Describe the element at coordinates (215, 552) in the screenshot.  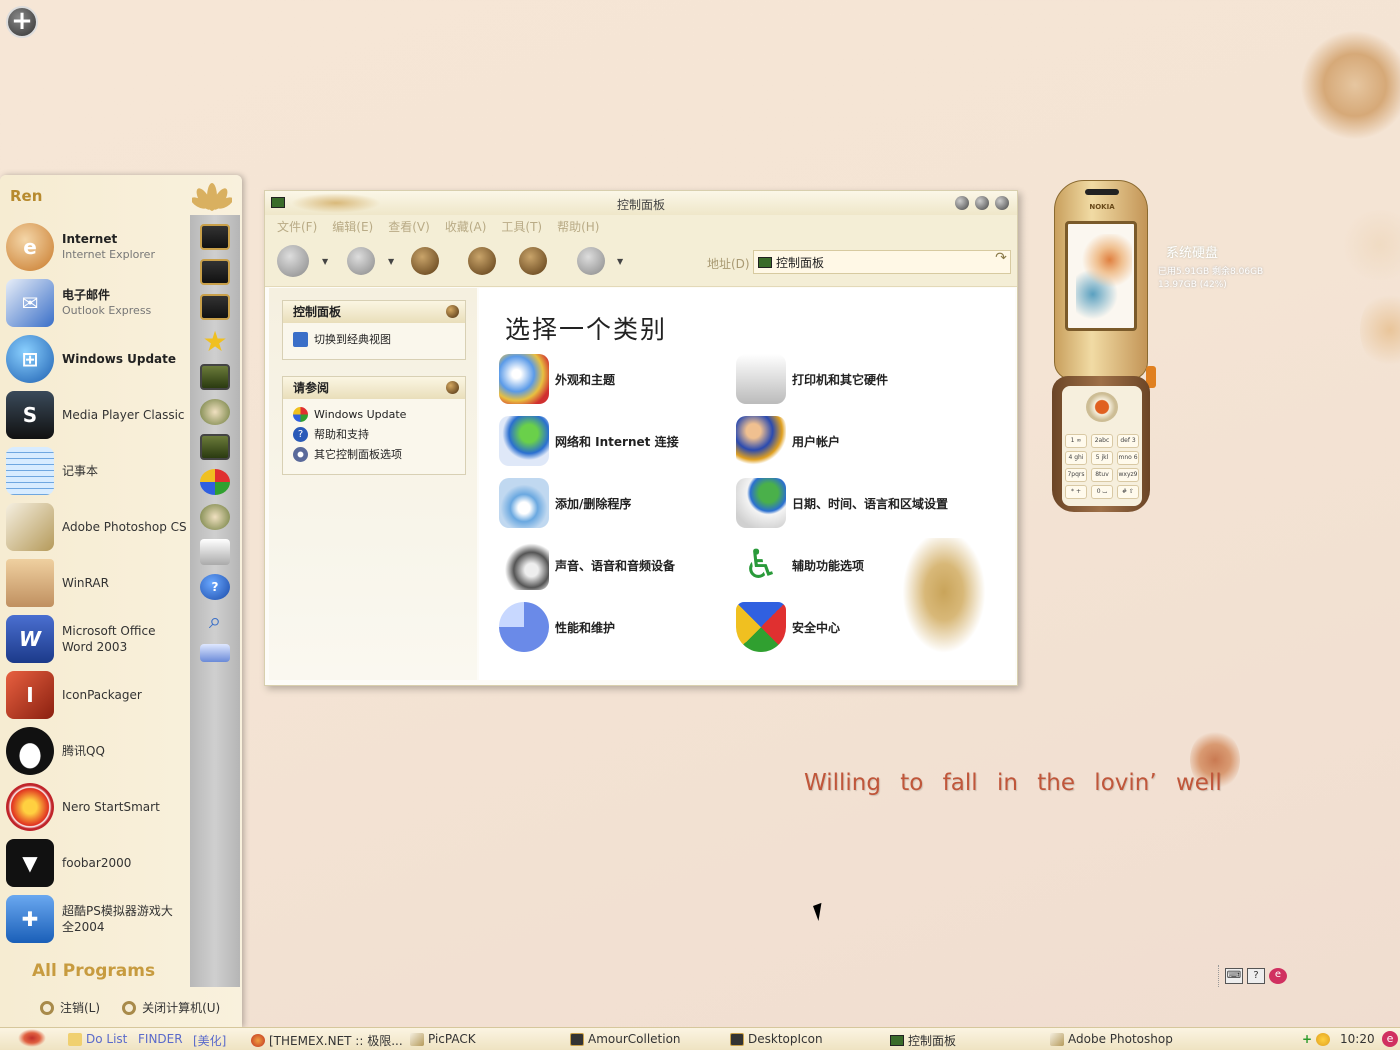
I see `printers-icon` at that location.